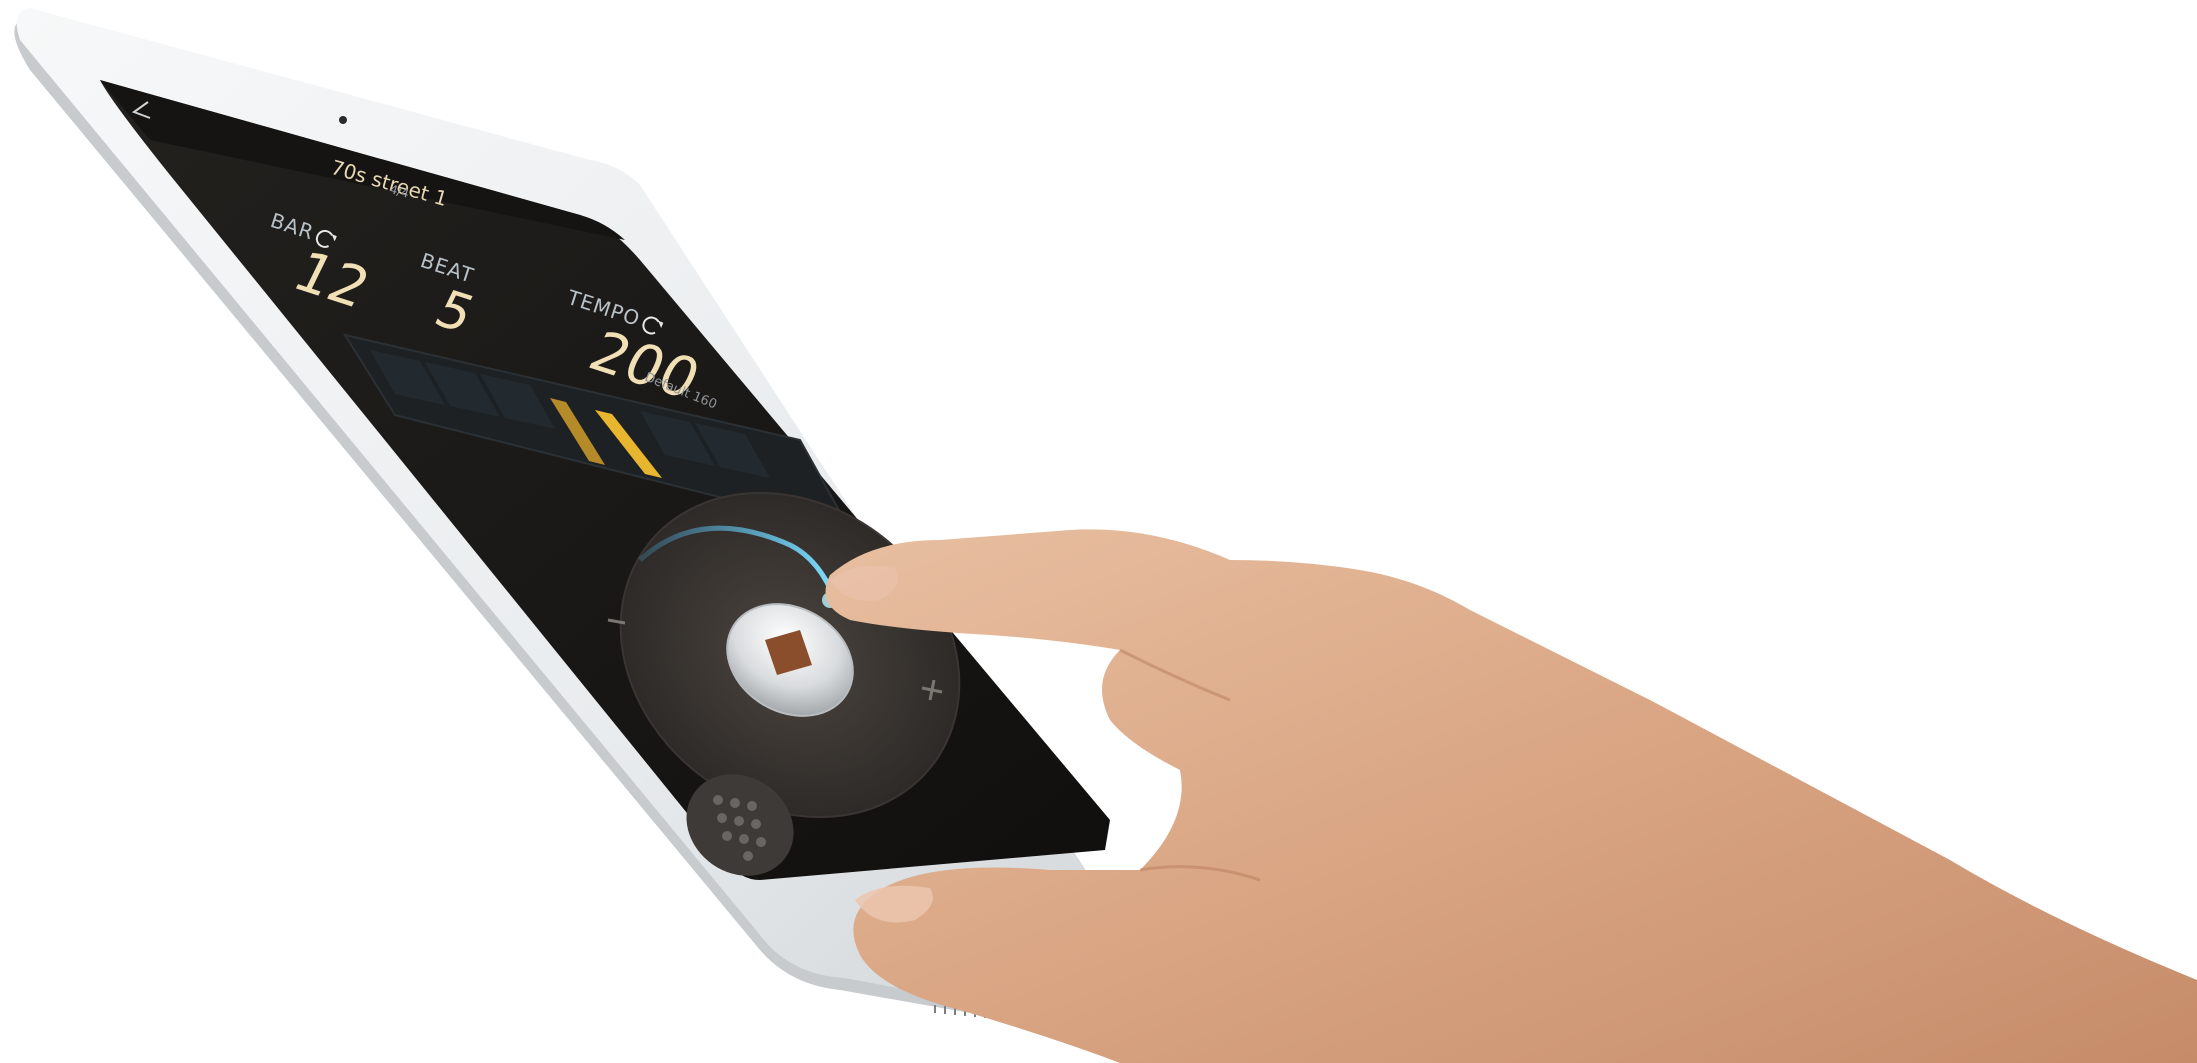 The height and width of the screenshot is (1063, 2197). I want to click on front-camera, so click(343, 120).